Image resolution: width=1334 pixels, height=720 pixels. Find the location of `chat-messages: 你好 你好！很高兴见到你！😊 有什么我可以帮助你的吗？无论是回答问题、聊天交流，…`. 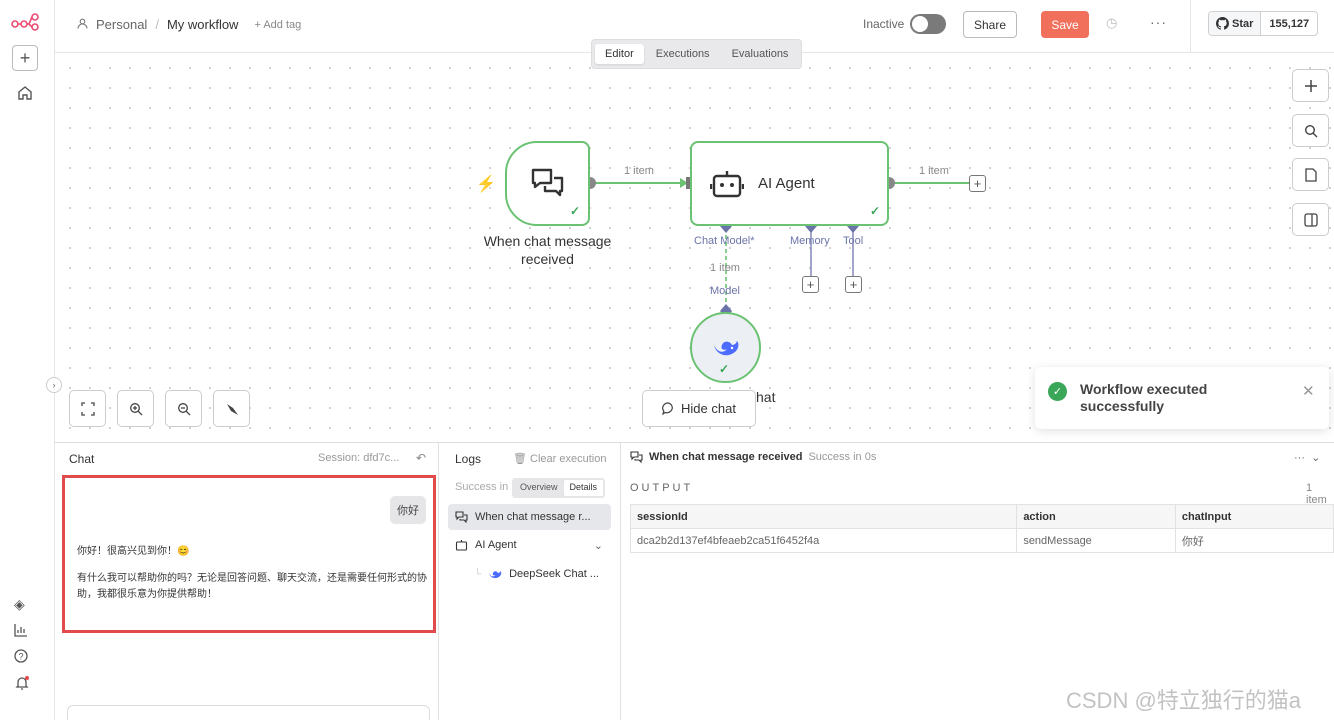

chat-messages: 你好 你好！很高兴见到你！😊 有什么我可以帮助你的吗？无论是回答问题、聊天交流，… is located at coordinates (249, 554).